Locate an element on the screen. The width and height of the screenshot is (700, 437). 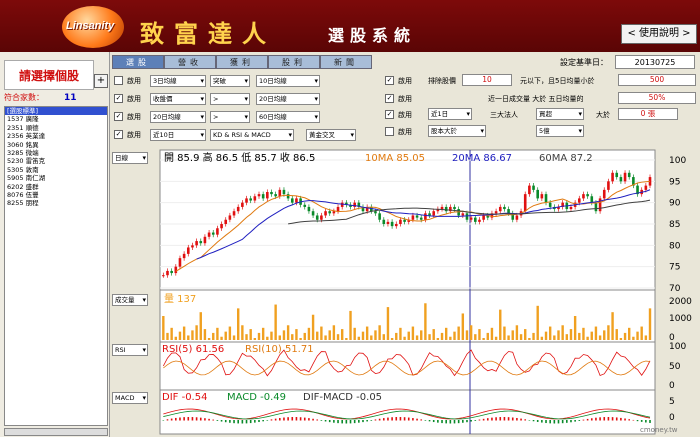
period-dropdown: 3日均線 is located at coordinates (178, 81).